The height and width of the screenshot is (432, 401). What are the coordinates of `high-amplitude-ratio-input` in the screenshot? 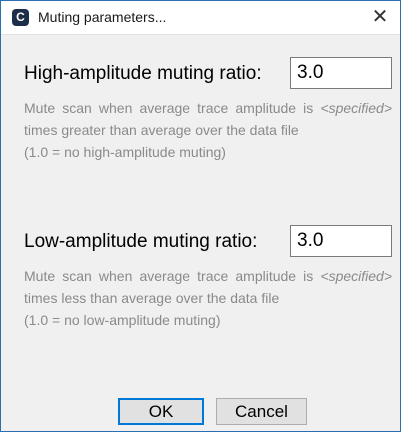 It's located at (341, 73).